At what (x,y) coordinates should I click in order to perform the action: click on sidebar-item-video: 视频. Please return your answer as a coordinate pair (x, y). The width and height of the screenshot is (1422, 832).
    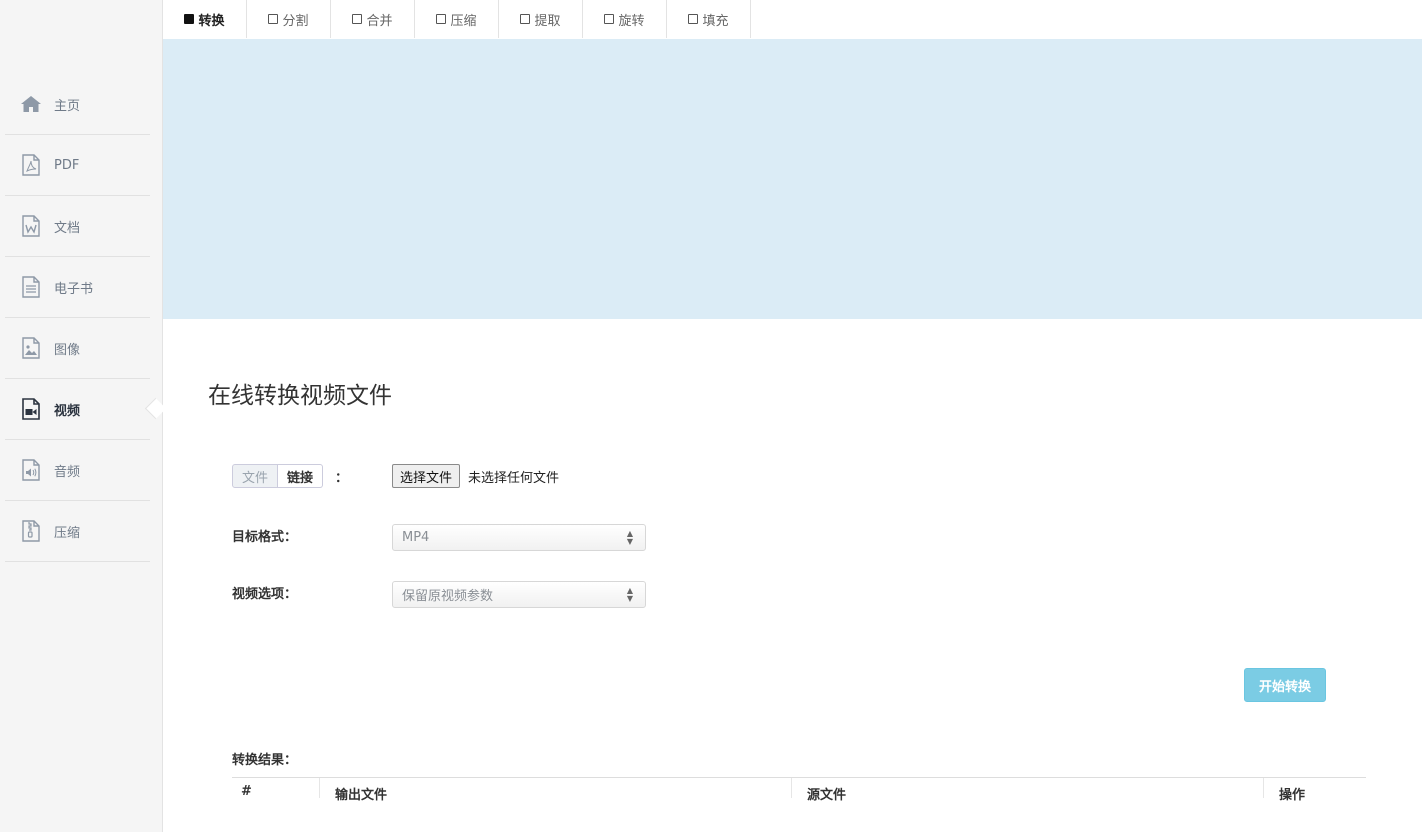
    Looking at the image, I should click on (77, 409).